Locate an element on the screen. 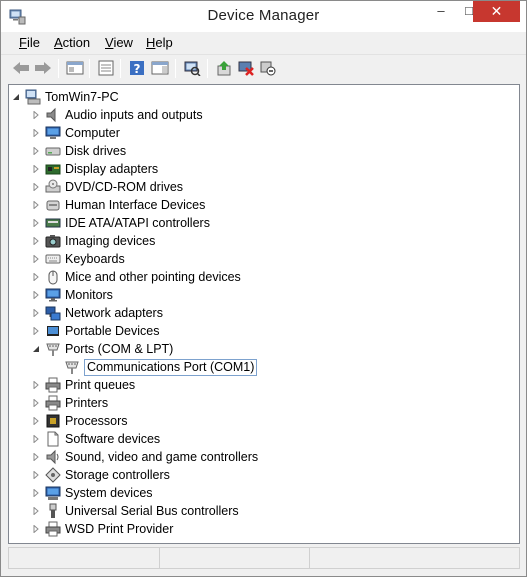 This screenshot has width=527, height=577. tree-category: Disk drives is located at coordinates (78, 151).